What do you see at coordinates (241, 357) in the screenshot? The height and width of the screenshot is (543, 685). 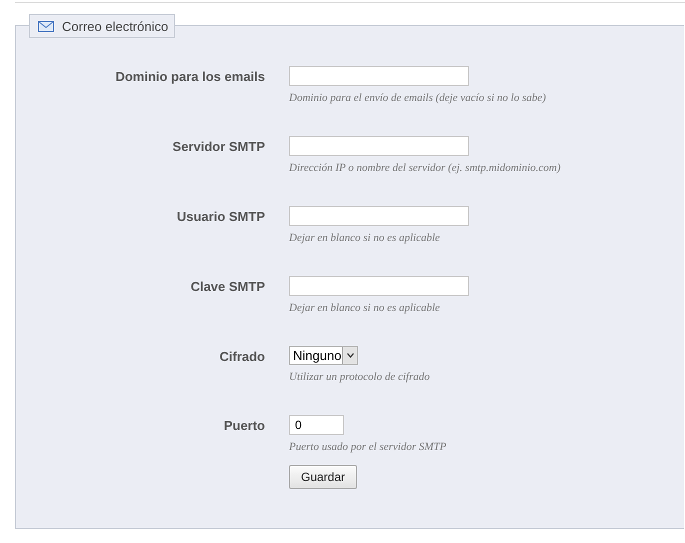 I see `field-label: Cifrado` at bounding box center [241, 357].